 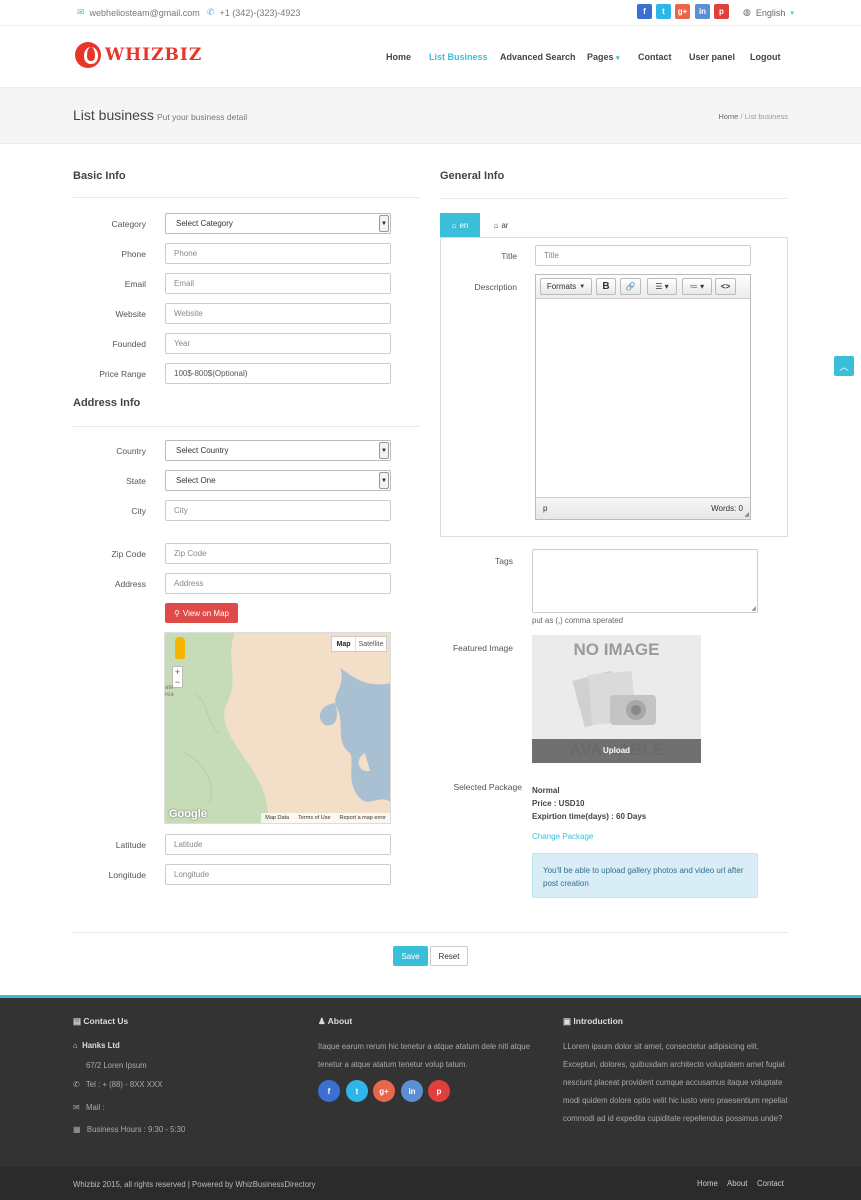 What do you see at coordinates (614, 699) in the screenshot?
I see `camera-icon` at bounding box center [614, 699].